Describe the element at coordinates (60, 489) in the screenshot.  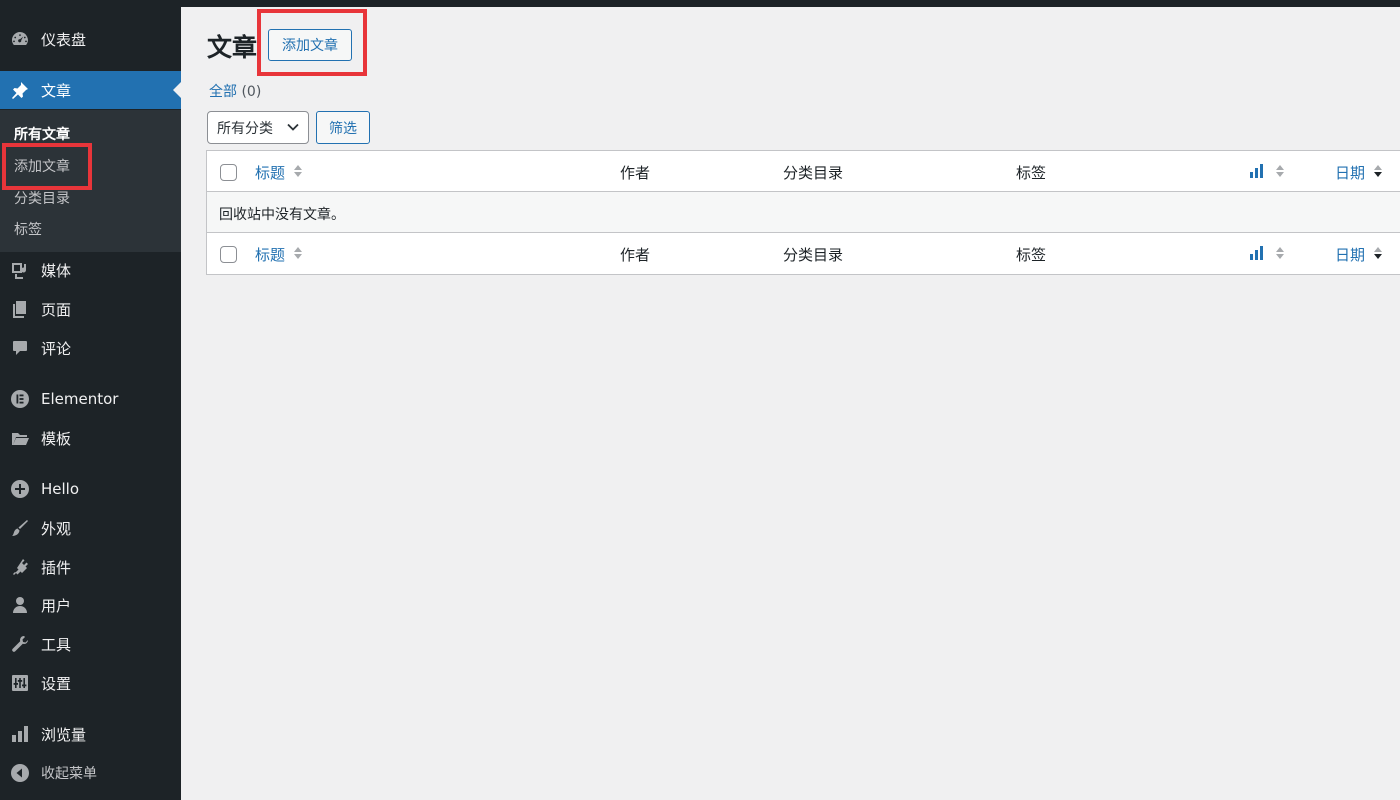
I see `menu-label-hello: Hello` at that location.